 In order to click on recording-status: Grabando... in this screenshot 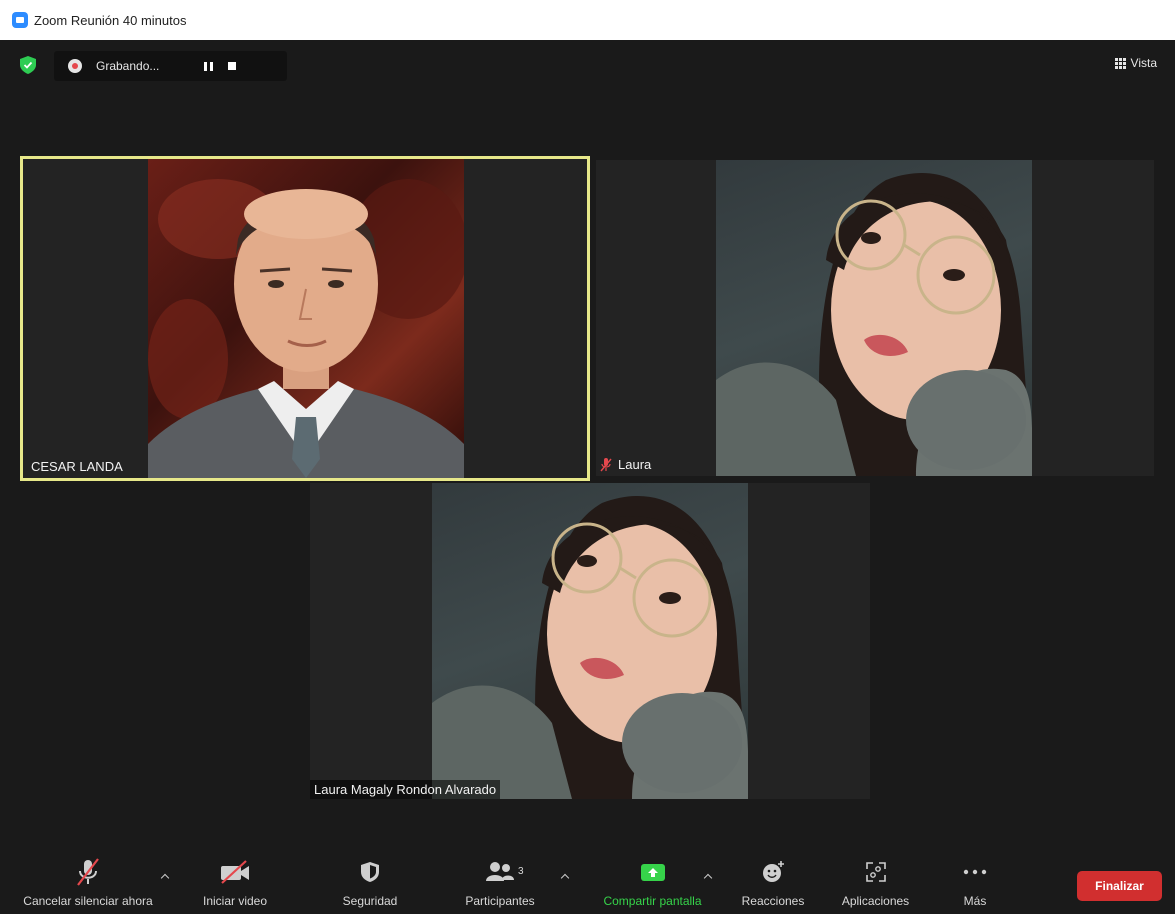, I will do `click(128, 66)`.